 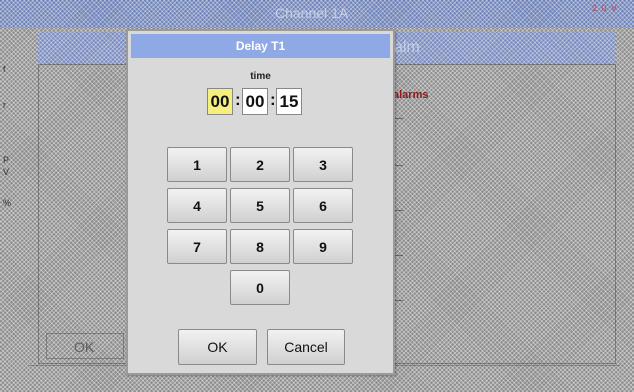 I want to click on background-side-label: %, so click(x=7, y=203).